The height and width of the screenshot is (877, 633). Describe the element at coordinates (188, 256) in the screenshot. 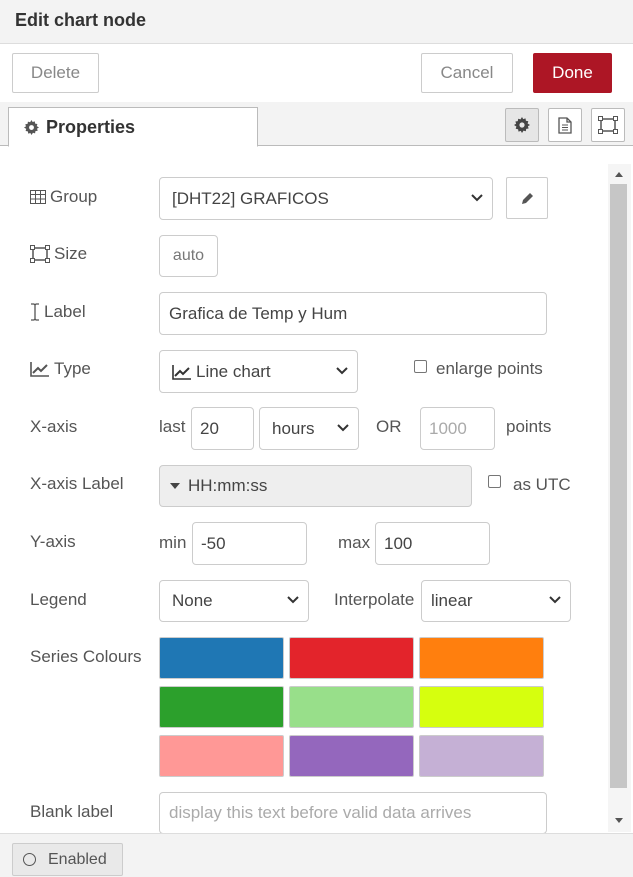

I see `size-button: auto` at that location.